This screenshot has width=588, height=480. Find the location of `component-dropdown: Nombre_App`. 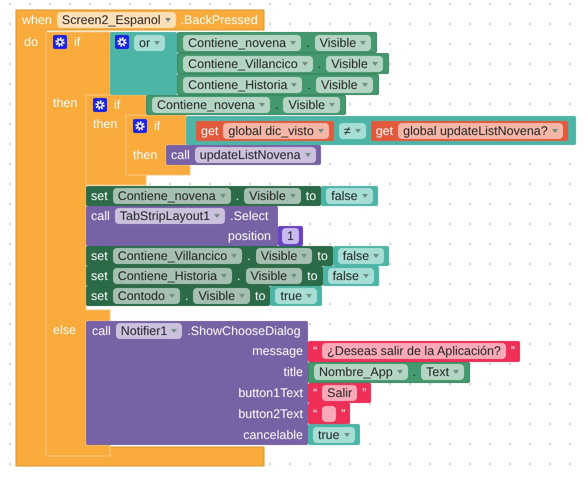

component-dropdown: Nombre_App is located at coordinates (361, 372).